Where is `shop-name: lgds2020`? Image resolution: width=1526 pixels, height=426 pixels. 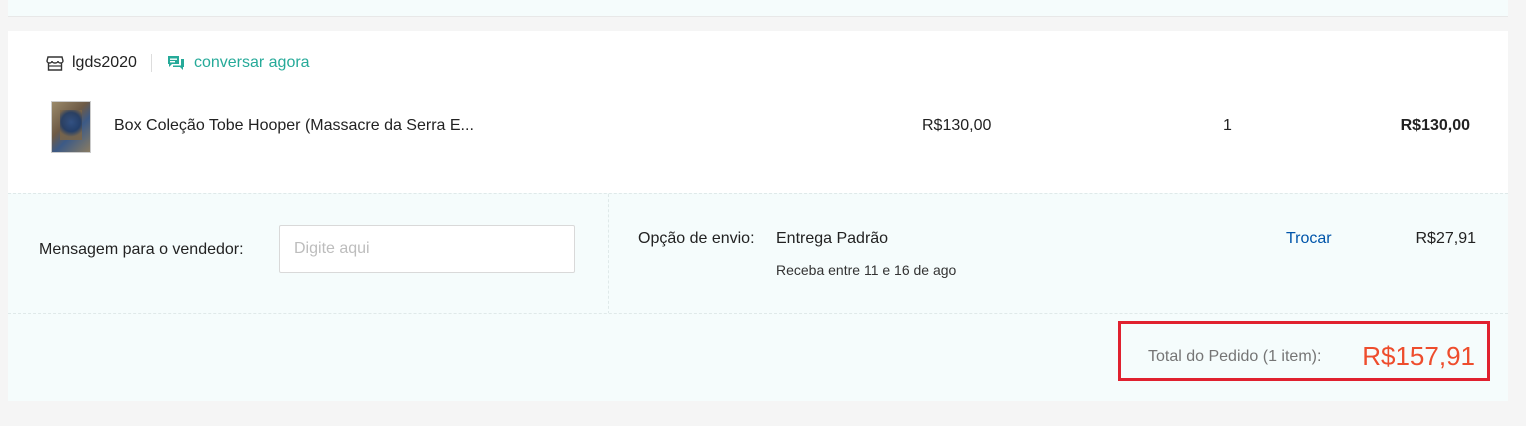
shop-name: lgds2020 is located at coordinates (104, 63).